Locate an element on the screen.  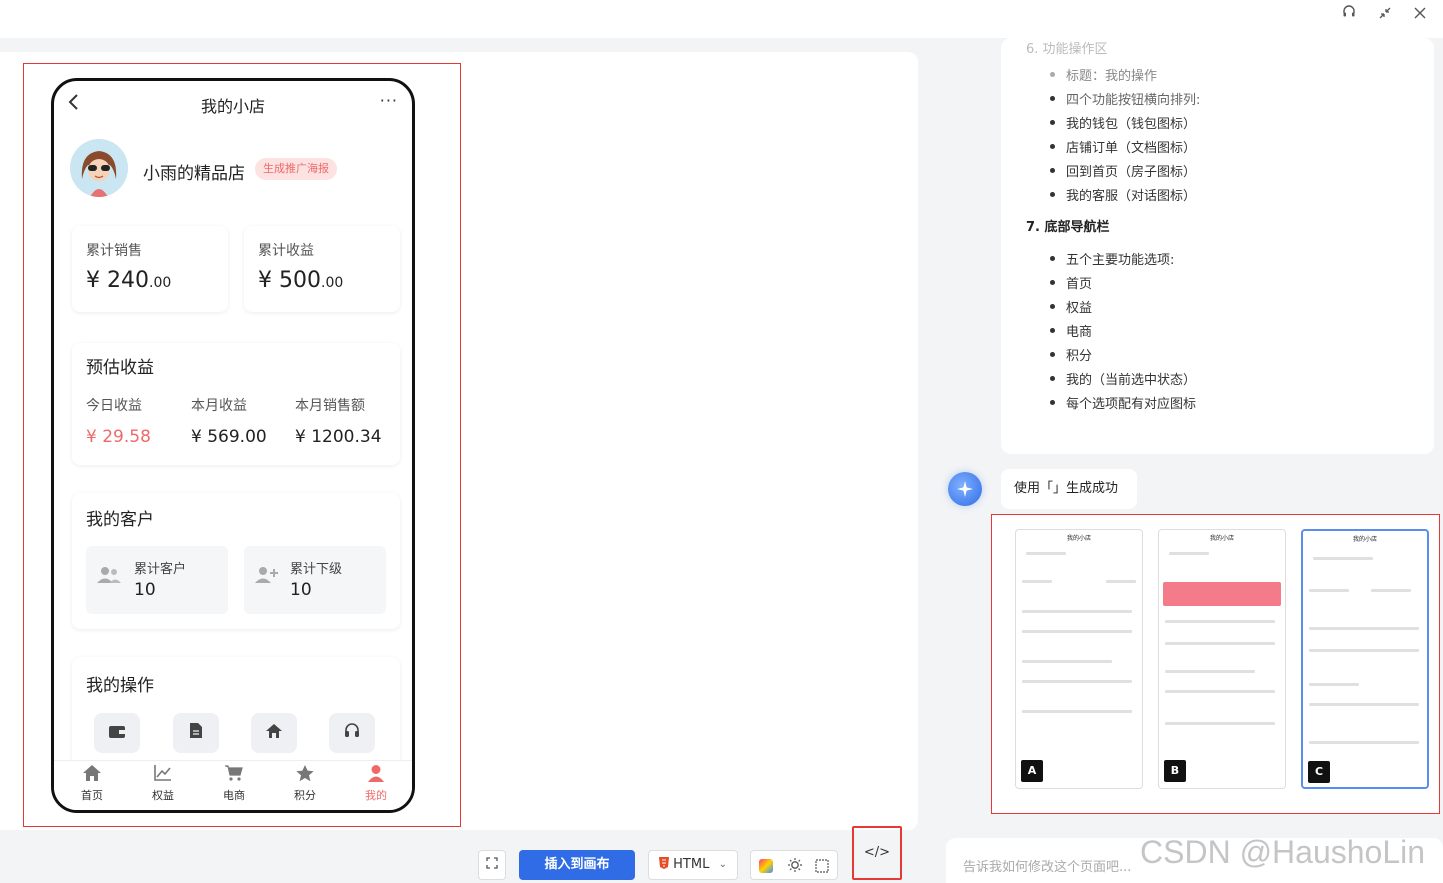
bot-avatar is located at coordinates (965, 489).